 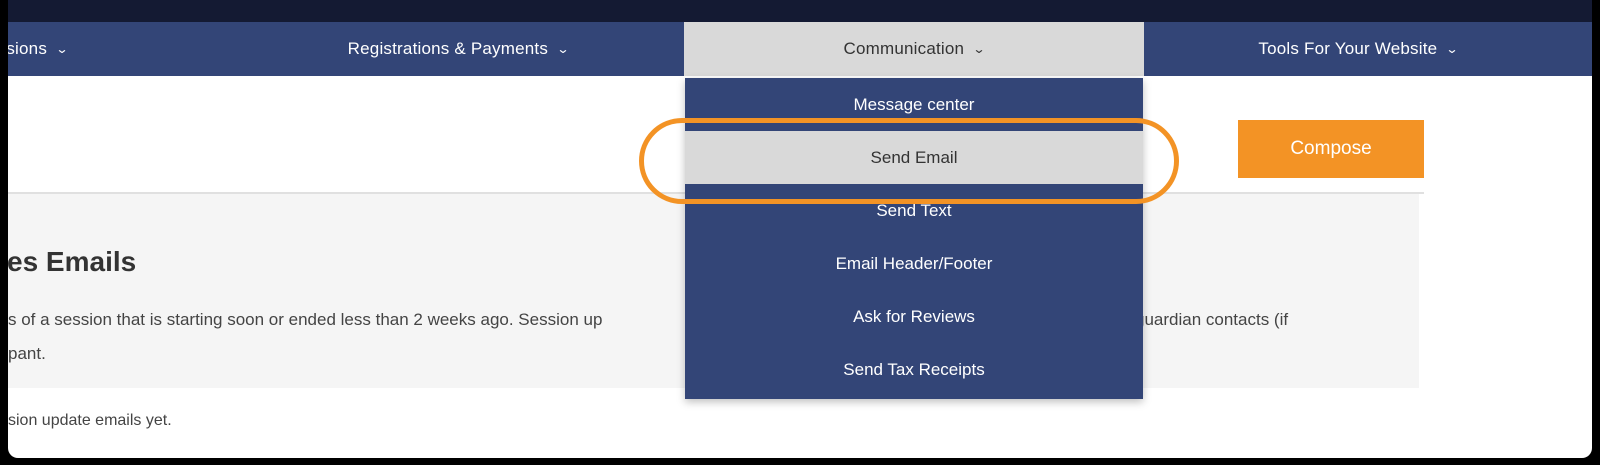 I want to click on nav-item-label: Registrations & Payments, so click(x=448, y=48).